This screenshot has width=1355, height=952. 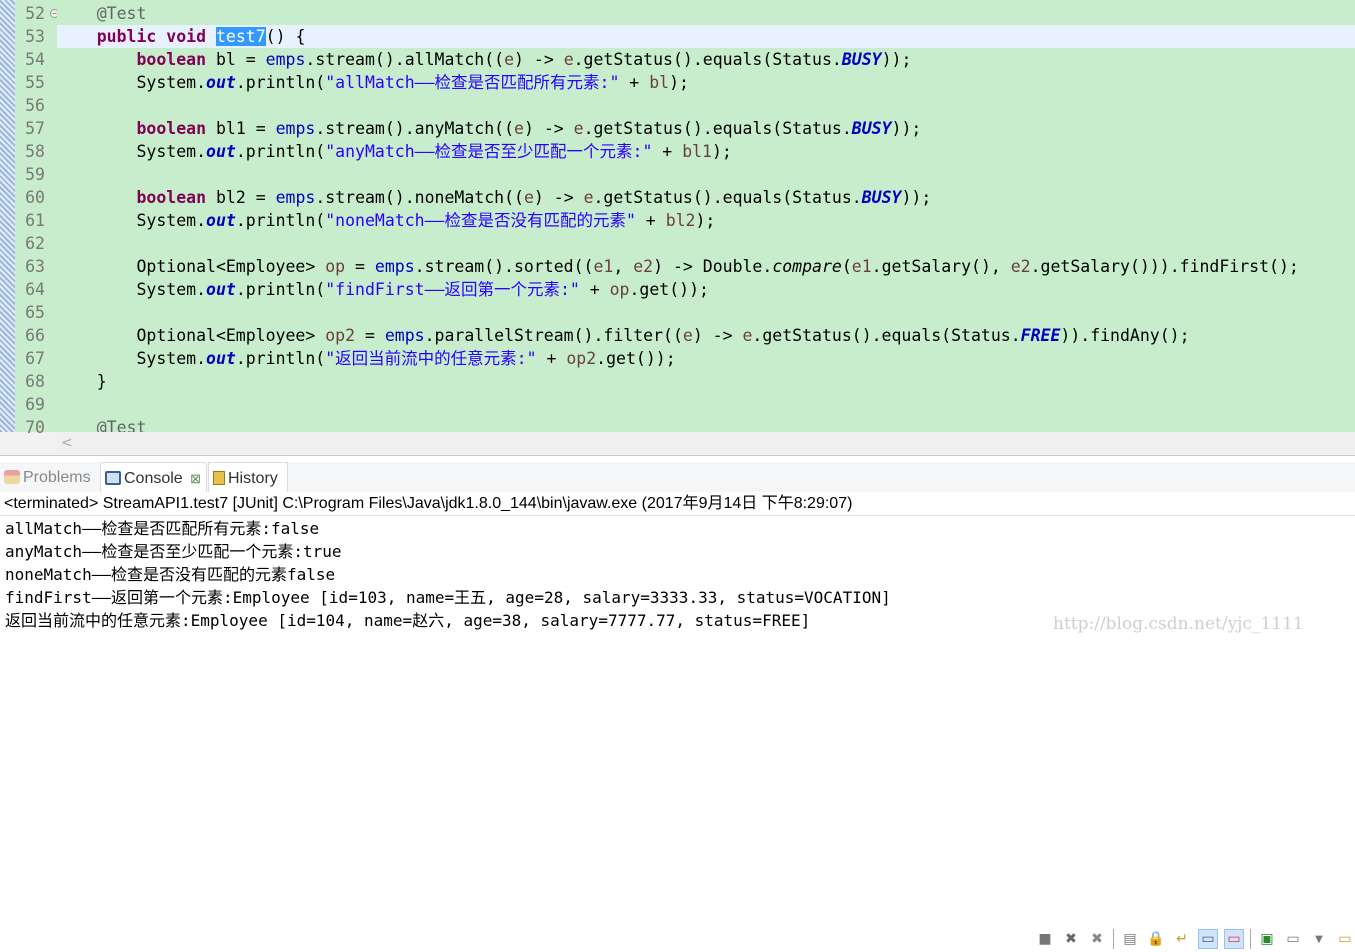 What do you see at coordinates (1319, 939) in the screenshot?
I see `dropdown-icon: ▼` at bounding box center [1319, 939].